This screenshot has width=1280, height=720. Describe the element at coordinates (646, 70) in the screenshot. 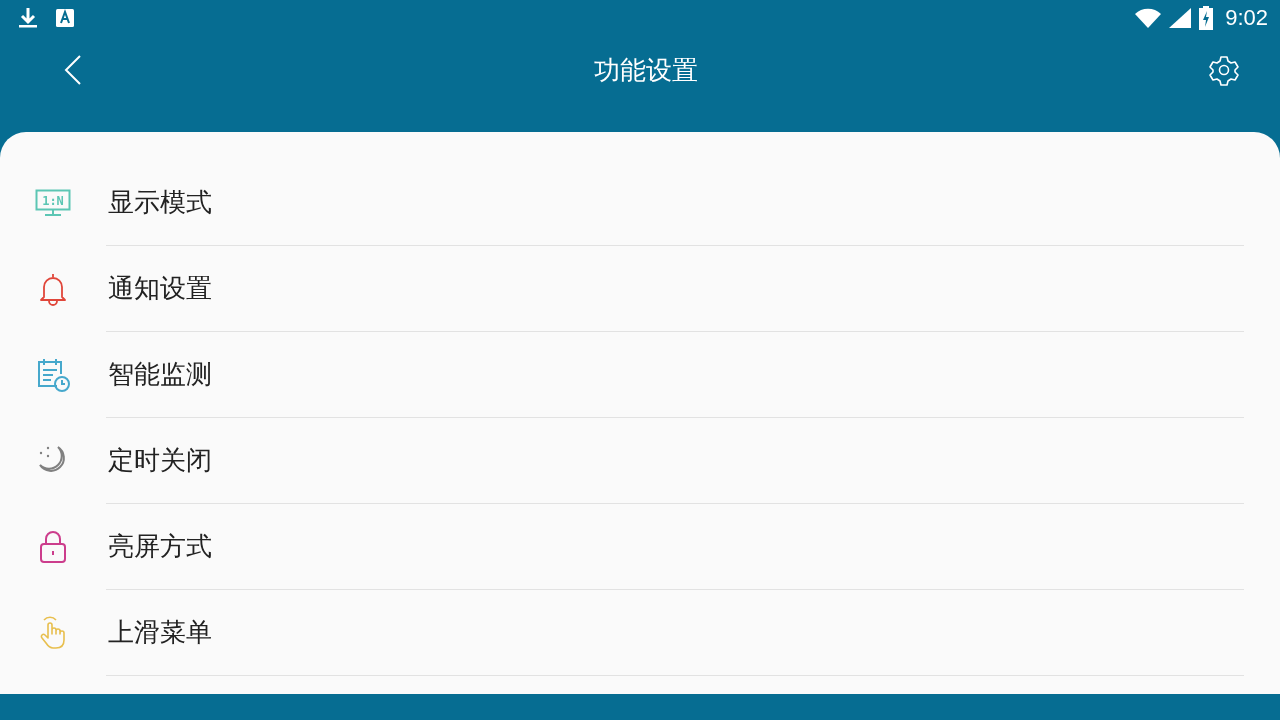

I see `page-title: 功能设置` at that location.